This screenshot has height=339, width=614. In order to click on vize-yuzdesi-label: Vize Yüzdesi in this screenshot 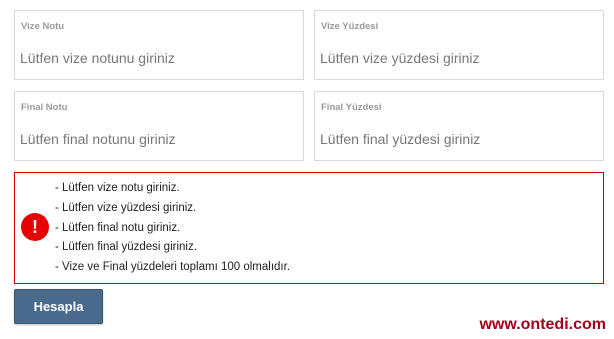, I will do `click(350, 26)`.